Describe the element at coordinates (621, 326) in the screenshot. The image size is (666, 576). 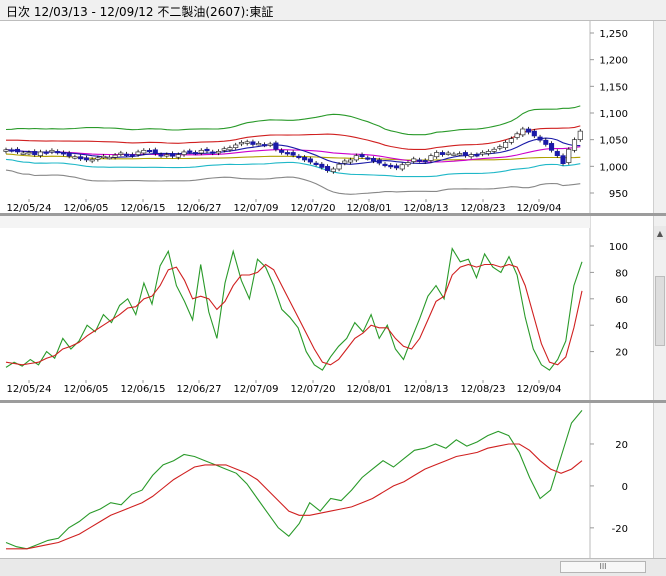
I see `y-tick-label: 40` at that location.